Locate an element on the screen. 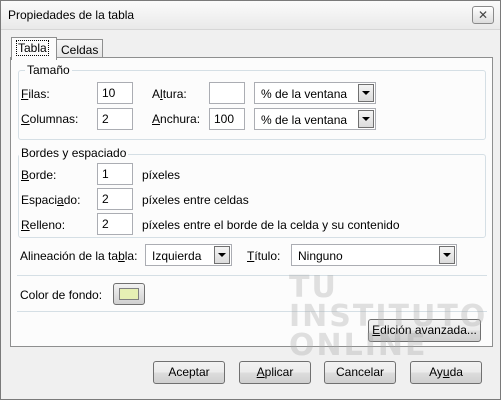 Image resolution: width=501 pixels, height=400 pixels. rows-label: Filas: is located at coordinates (35, 94).